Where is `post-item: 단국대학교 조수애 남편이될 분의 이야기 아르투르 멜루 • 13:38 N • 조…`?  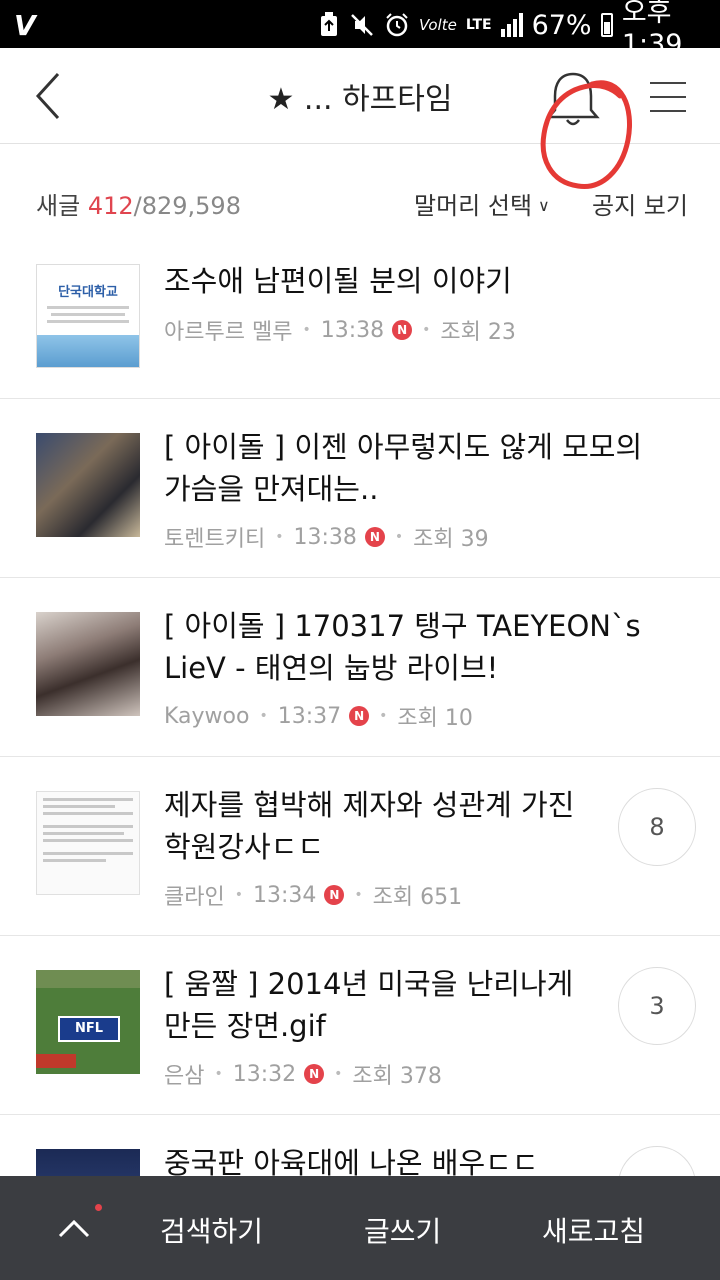 post-item: 단국대학교 조수애 남편이될 분의 이야기 아르투르 멜루 • 13:38 N • 조… is located at coordinates (360, 314).